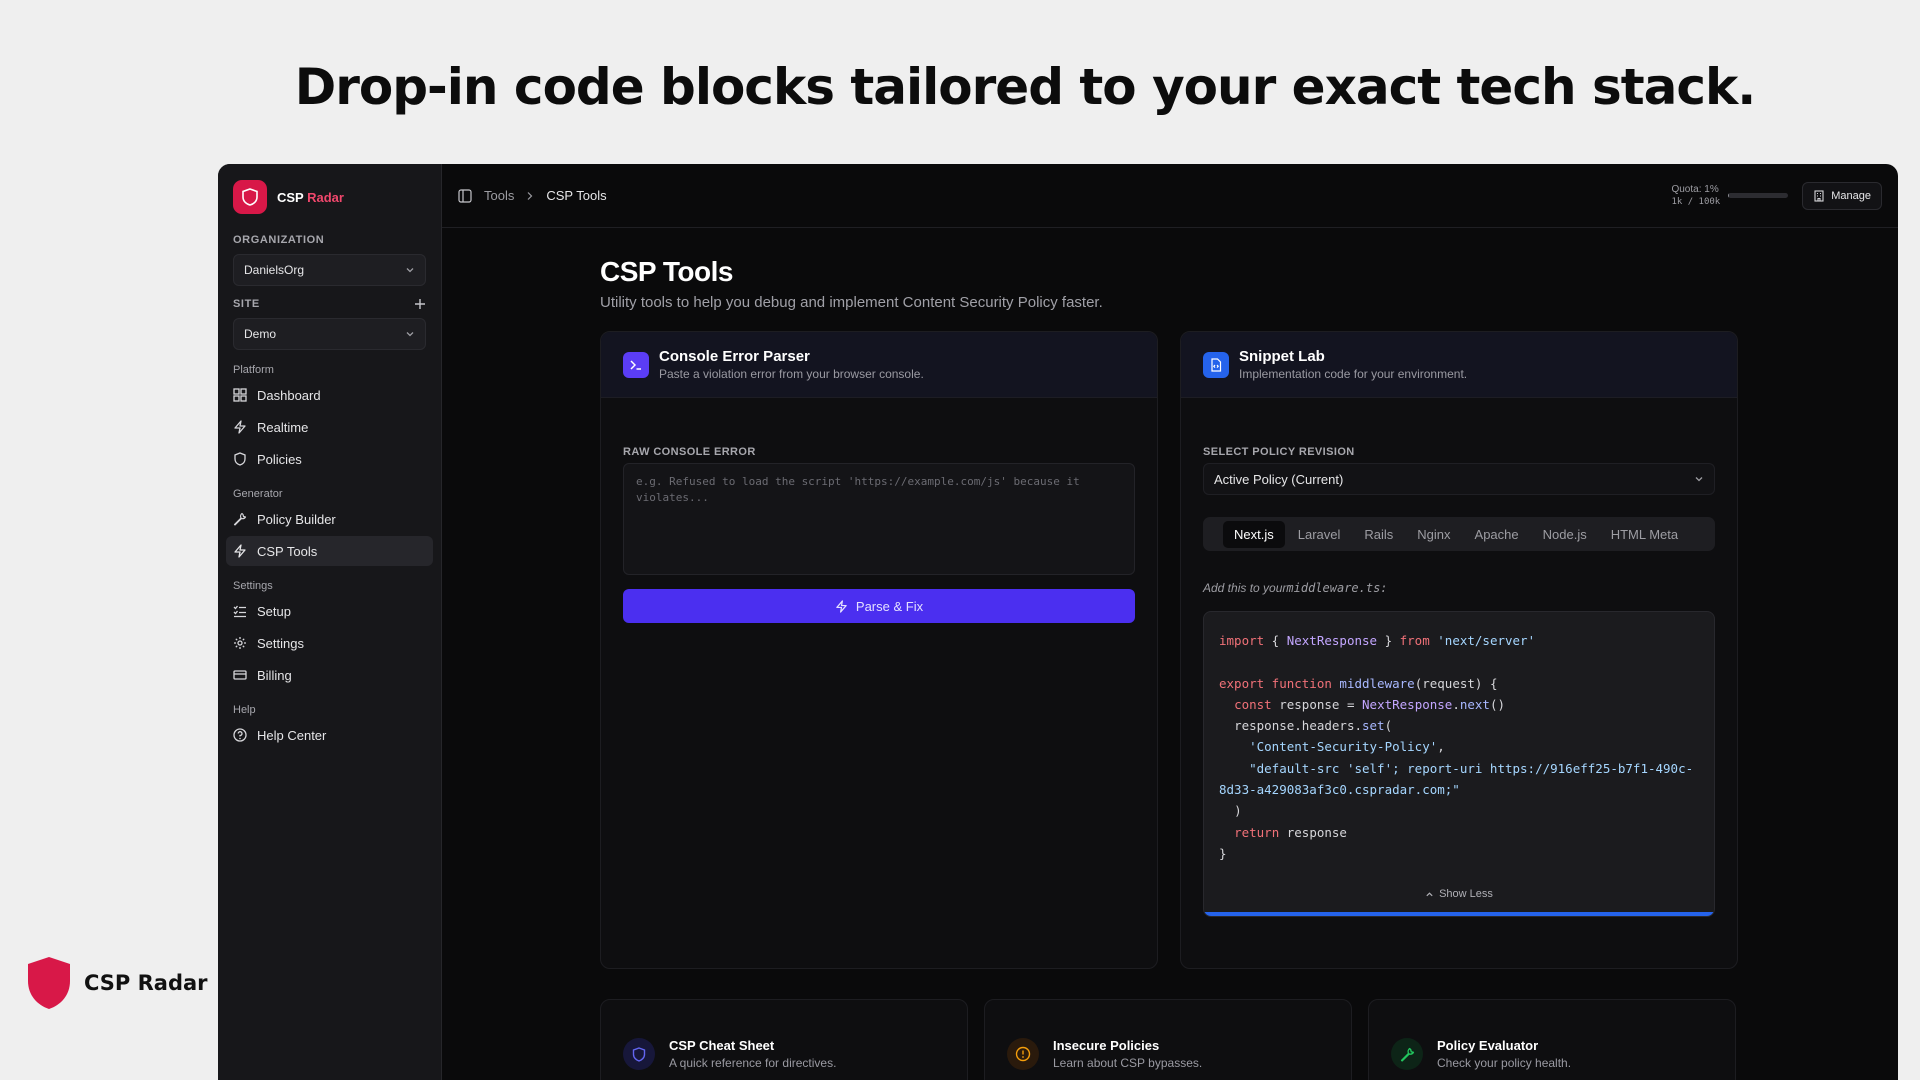  What do you see at coordinates (576, 195) in the screenshot?
I see `breadcrumb-current: CSP Tools` at bounding box center [576, 195].